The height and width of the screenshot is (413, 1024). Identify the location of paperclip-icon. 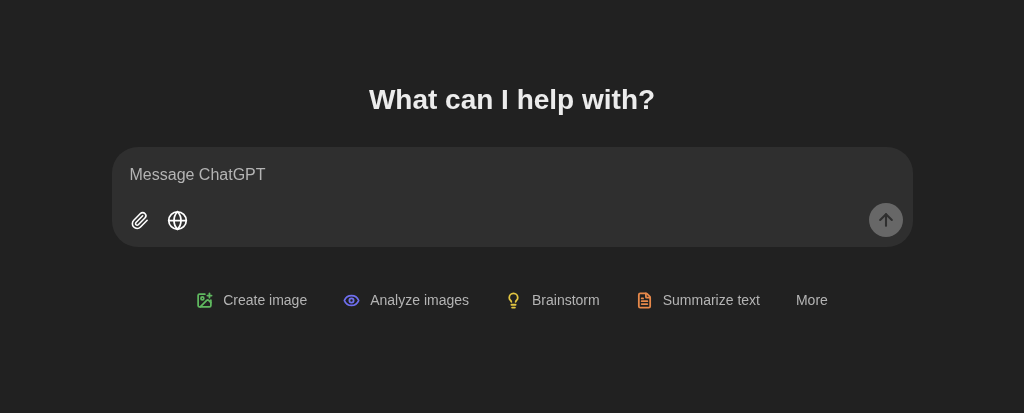
(139, 220).